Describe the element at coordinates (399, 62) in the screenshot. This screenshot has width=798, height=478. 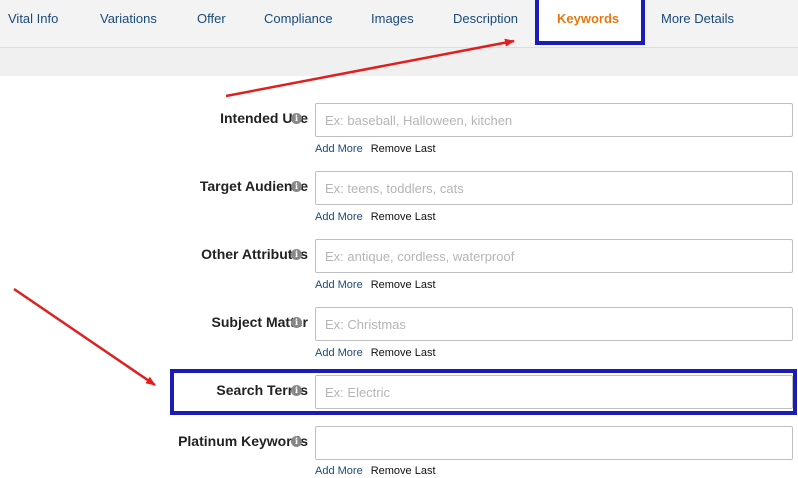
I see `sub-header-bar` at that location.